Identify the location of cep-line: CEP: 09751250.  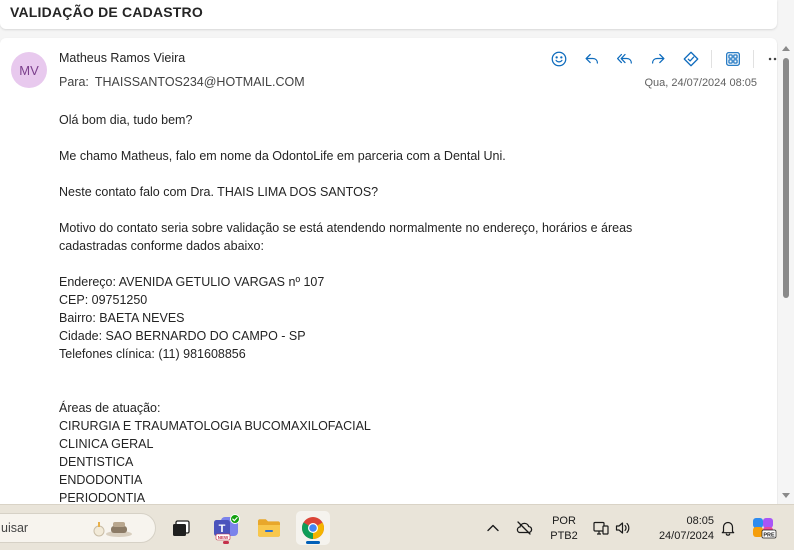
(103, 300).